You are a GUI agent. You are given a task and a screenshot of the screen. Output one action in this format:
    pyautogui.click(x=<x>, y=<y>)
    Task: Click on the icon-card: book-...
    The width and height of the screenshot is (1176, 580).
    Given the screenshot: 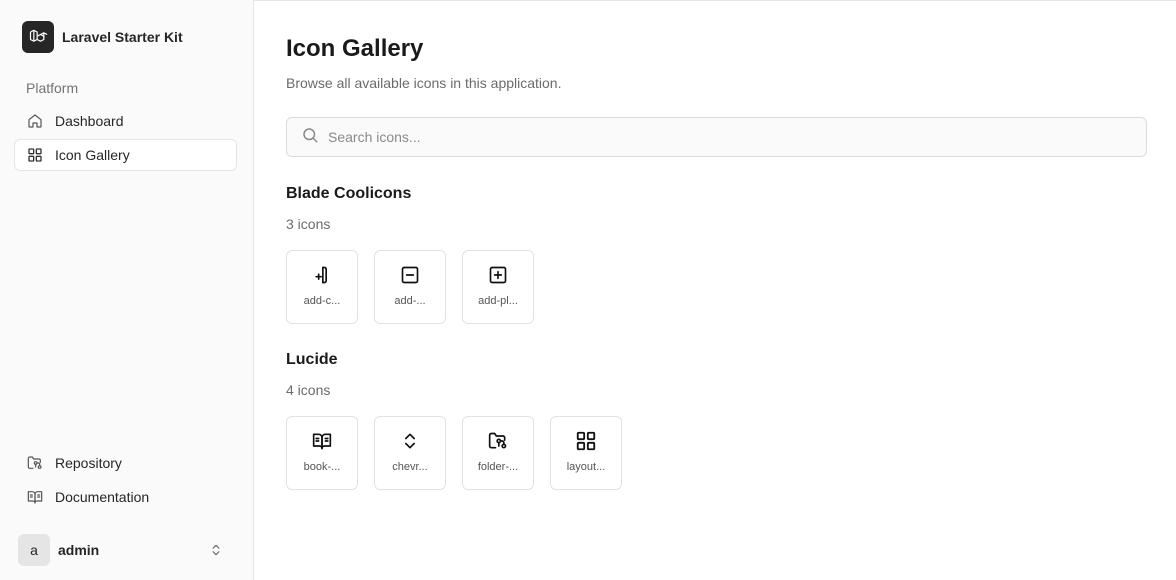 What is the action you would take?
    pyautogui.click(x=322, y=453)
    